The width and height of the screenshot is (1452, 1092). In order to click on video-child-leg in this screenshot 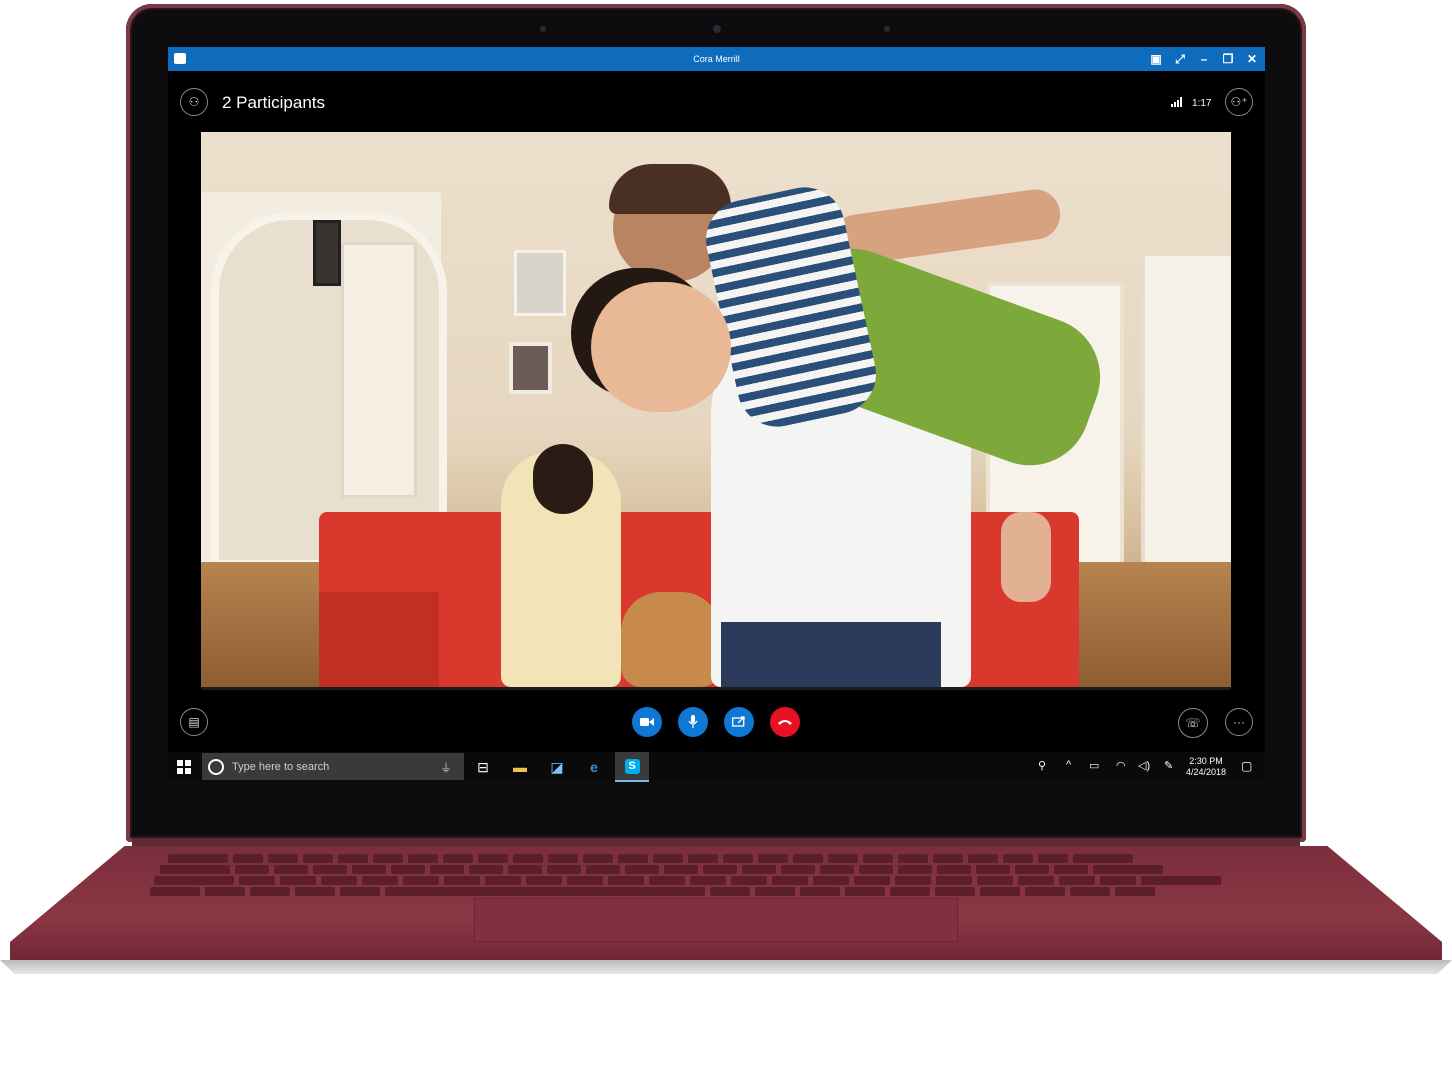, I will do `click(1026, 557)`.